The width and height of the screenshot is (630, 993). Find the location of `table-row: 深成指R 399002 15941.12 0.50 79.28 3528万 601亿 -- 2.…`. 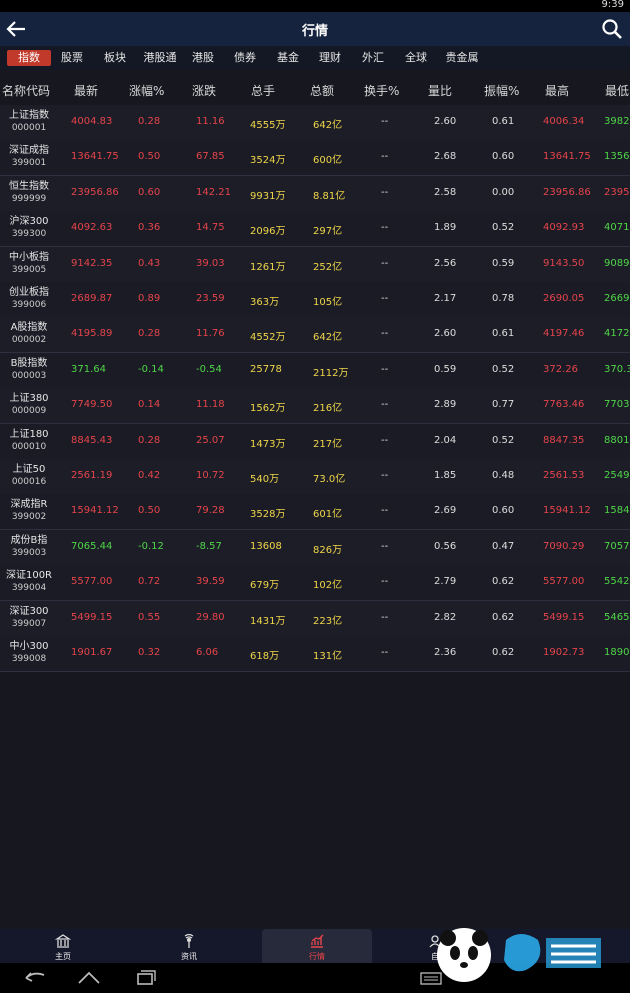

table-row: 深成指R 399002 15941.12 0.50 79.28 3528万 601亿 -- 2.… is located at coordinates (315, 512).